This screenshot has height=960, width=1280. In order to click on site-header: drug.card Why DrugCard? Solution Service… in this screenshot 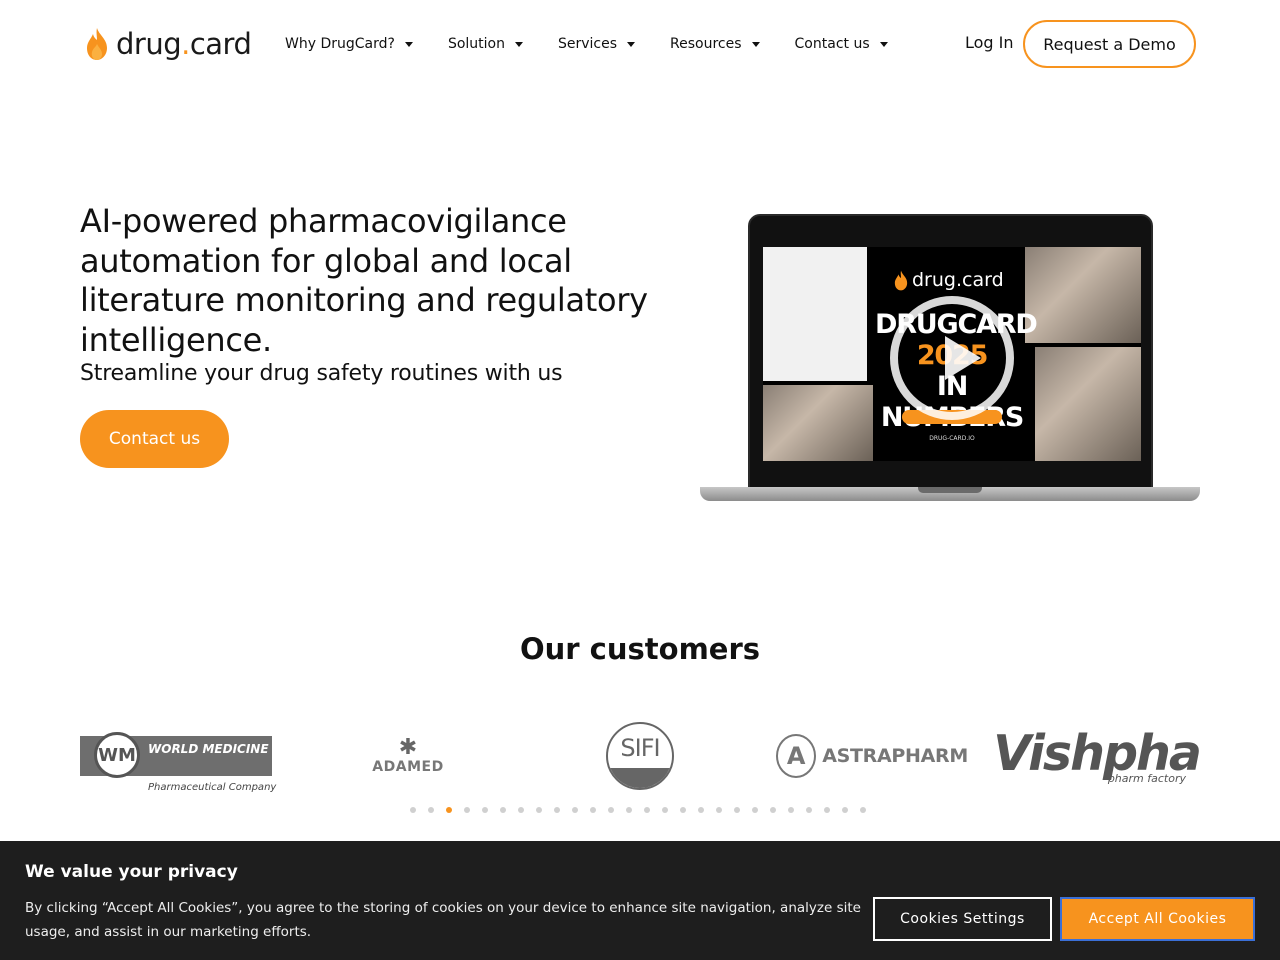, I will do `click(640, 44)`.